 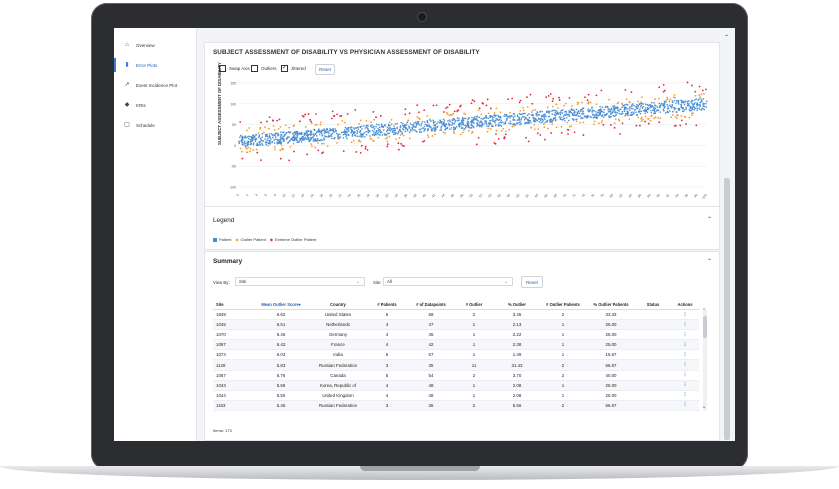 What do you see at coordinates (293, 68) in the screenshot?
I see `jittered-option: ✓ Jittered` at bounding box center [293, 68].